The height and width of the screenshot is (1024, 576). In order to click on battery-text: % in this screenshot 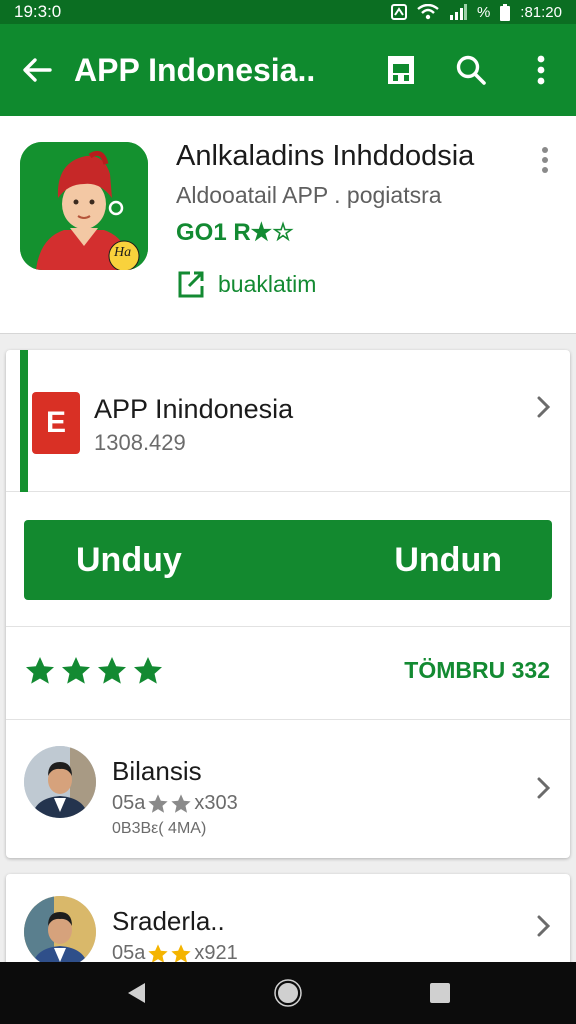, I will do `click(483, 12)`.